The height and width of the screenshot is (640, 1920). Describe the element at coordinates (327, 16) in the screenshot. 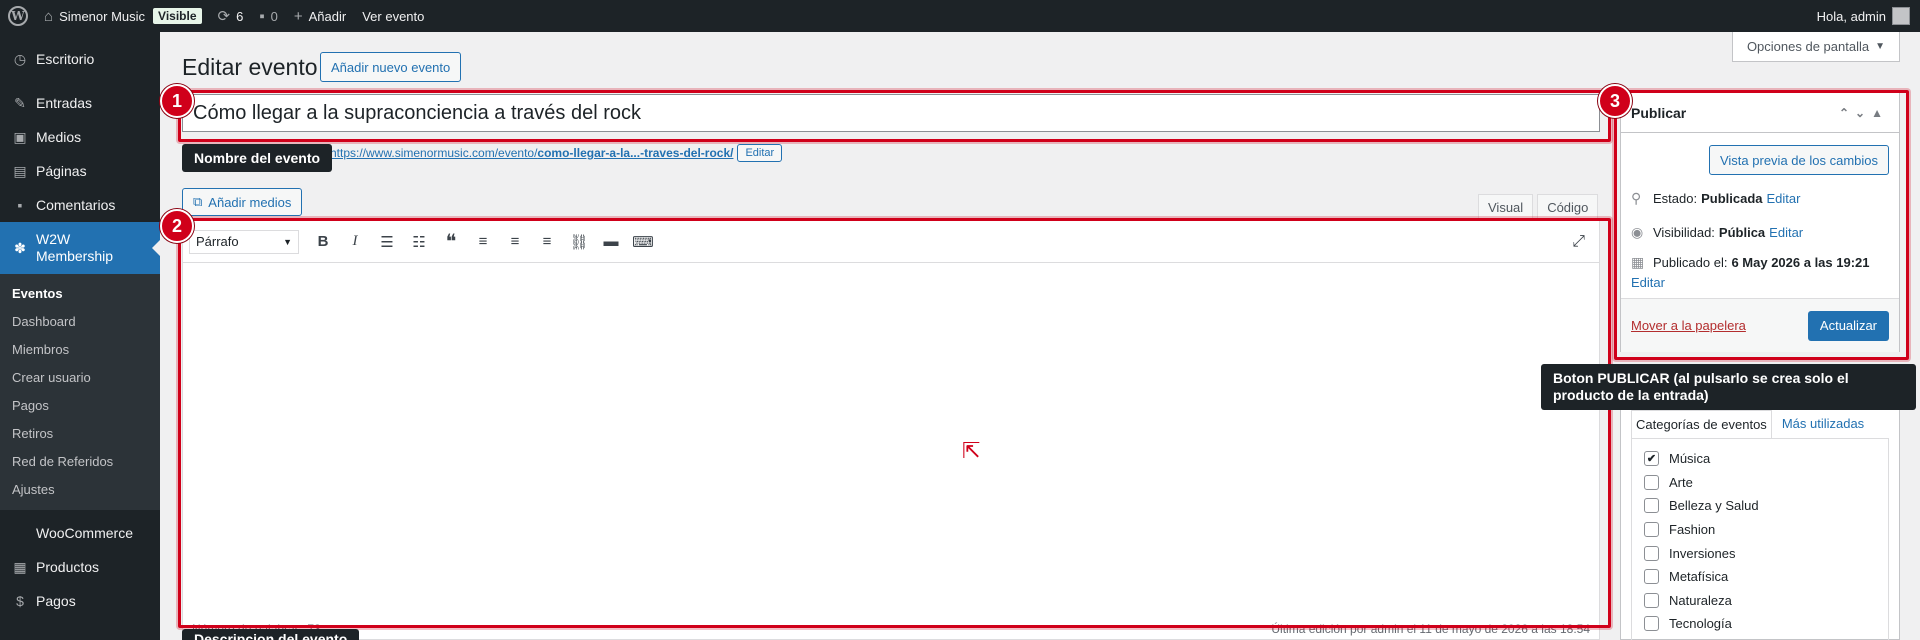

I see `add-label: Añadir` at that location.